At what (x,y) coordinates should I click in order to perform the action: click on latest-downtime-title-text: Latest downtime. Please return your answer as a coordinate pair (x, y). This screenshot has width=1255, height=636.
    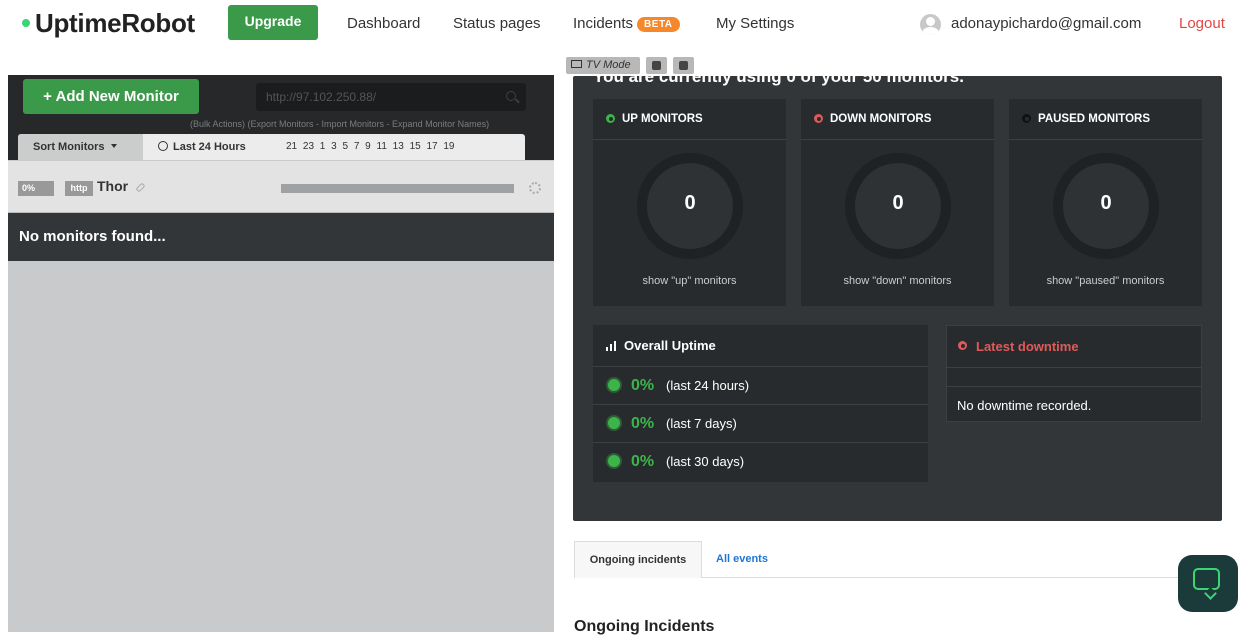
    Looking at the image, I should click on (1027, 346).